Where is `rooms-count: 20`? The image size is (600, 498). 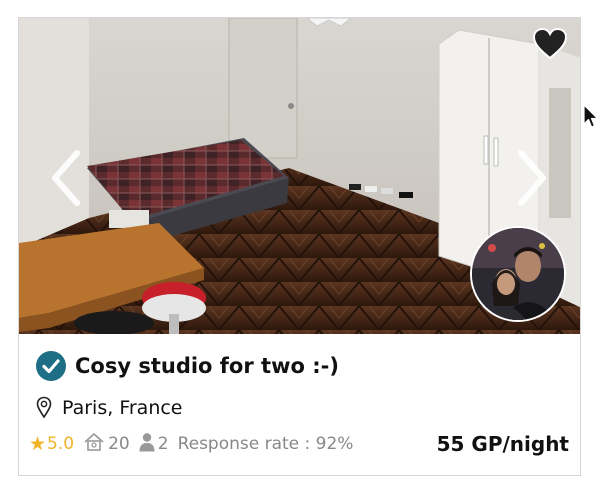 rooms-count: 20 is located at coordinates (119, 444).